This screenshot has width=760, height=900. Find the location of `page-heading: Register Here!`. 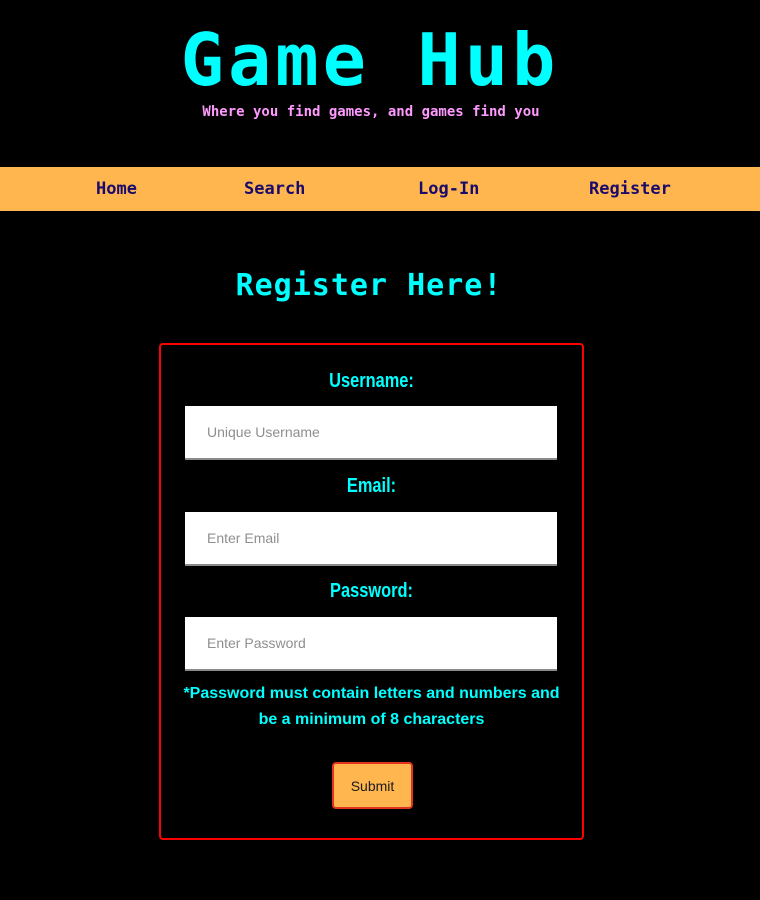

page-heading: Register Here! is located at coordinates (369, 285).